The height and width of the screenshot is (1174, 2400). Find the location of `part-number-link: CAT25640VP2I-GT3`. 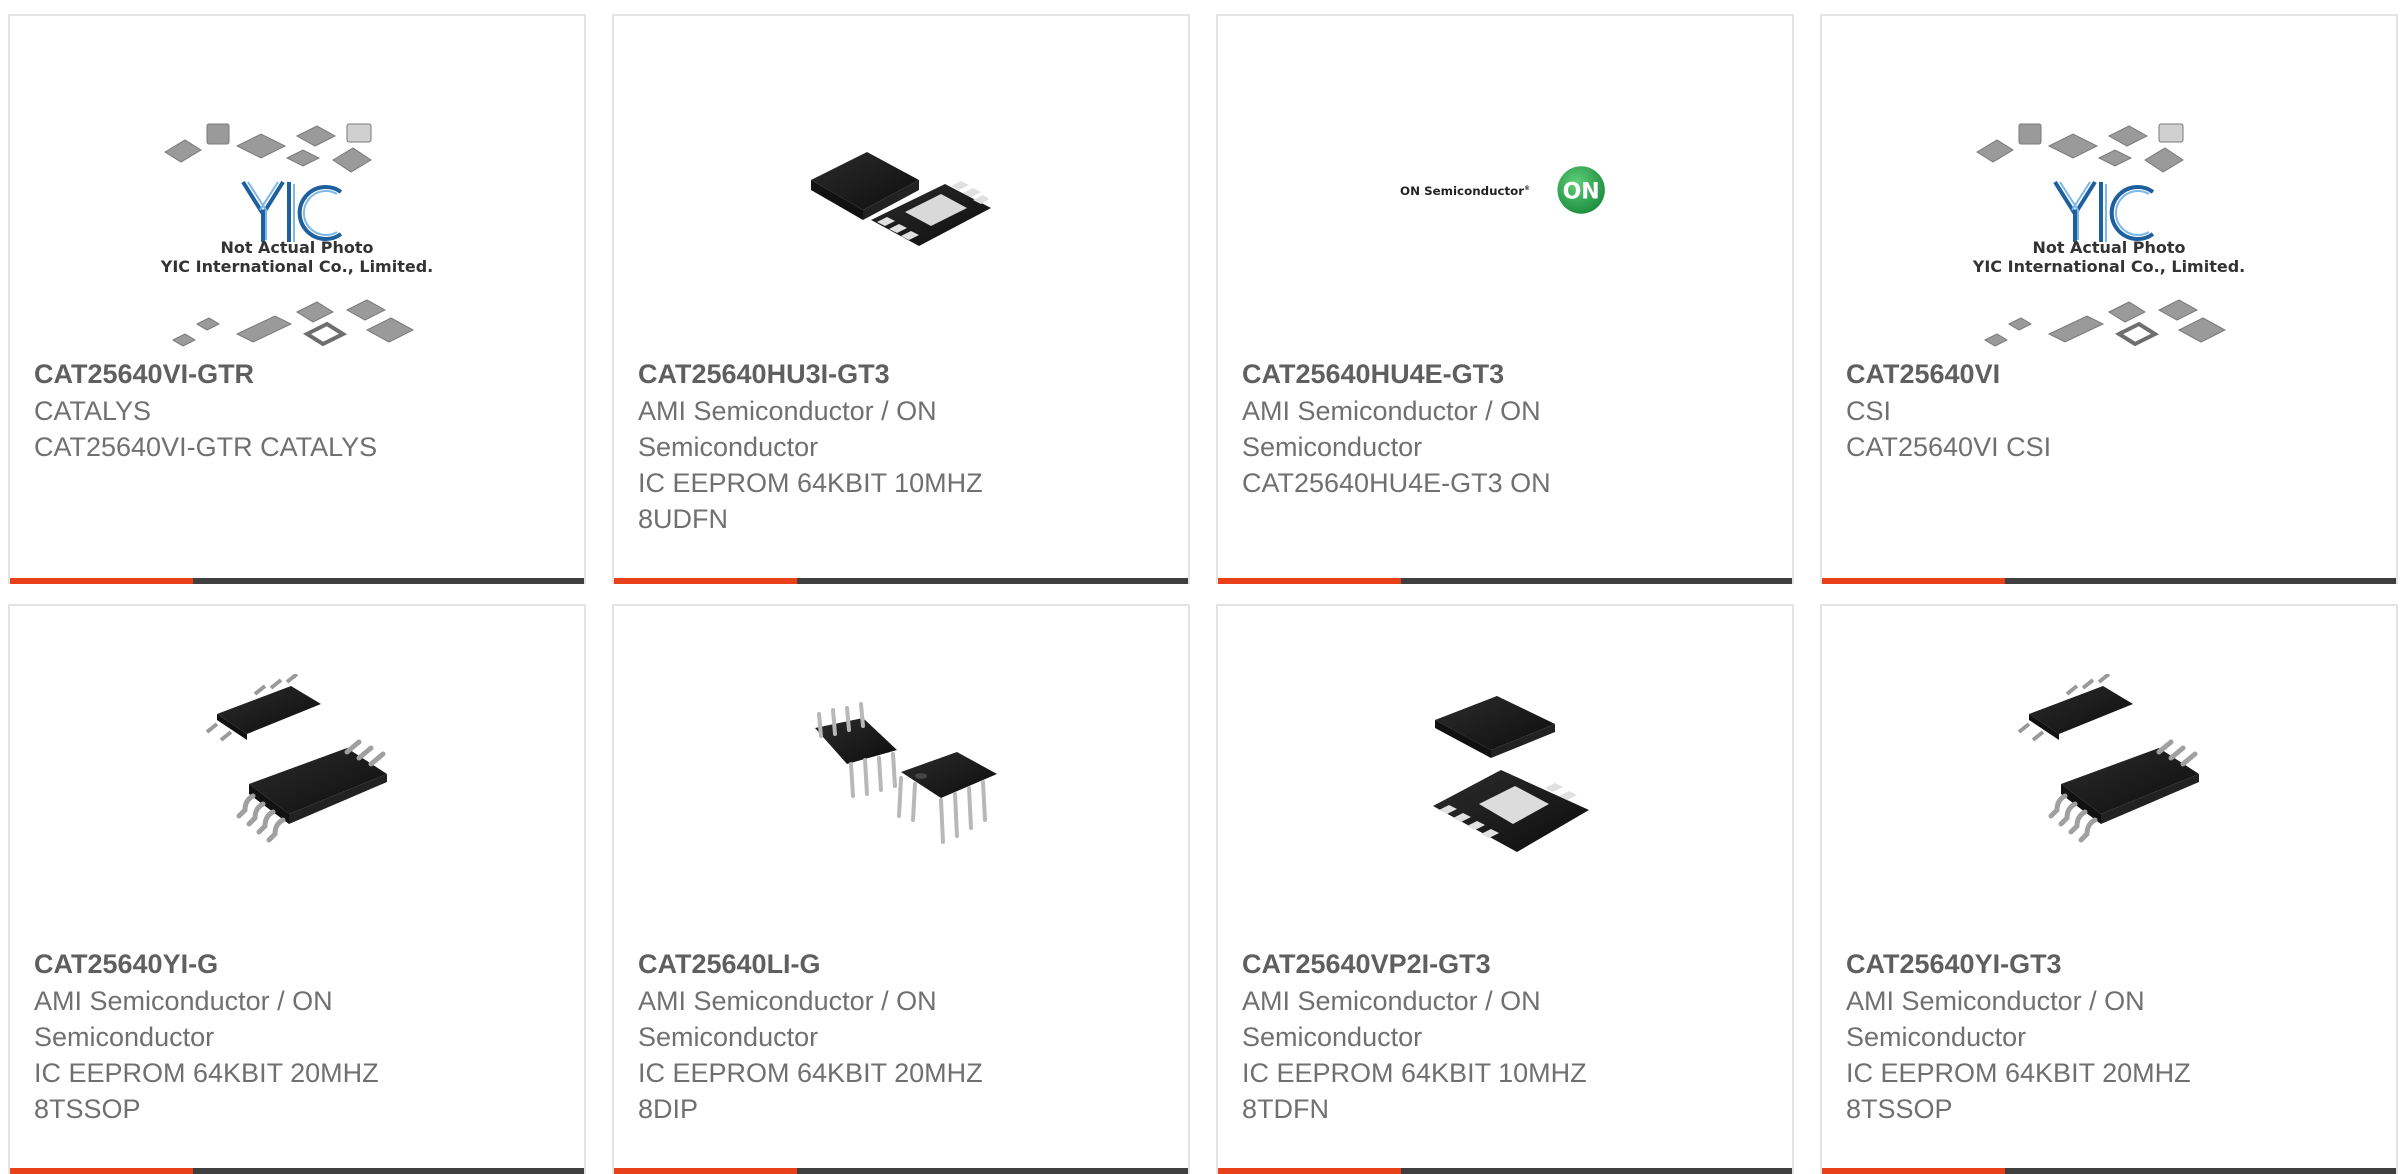

part-number-link: CAT25640VP2I-GT3 is located at coordinates (1509, 964).